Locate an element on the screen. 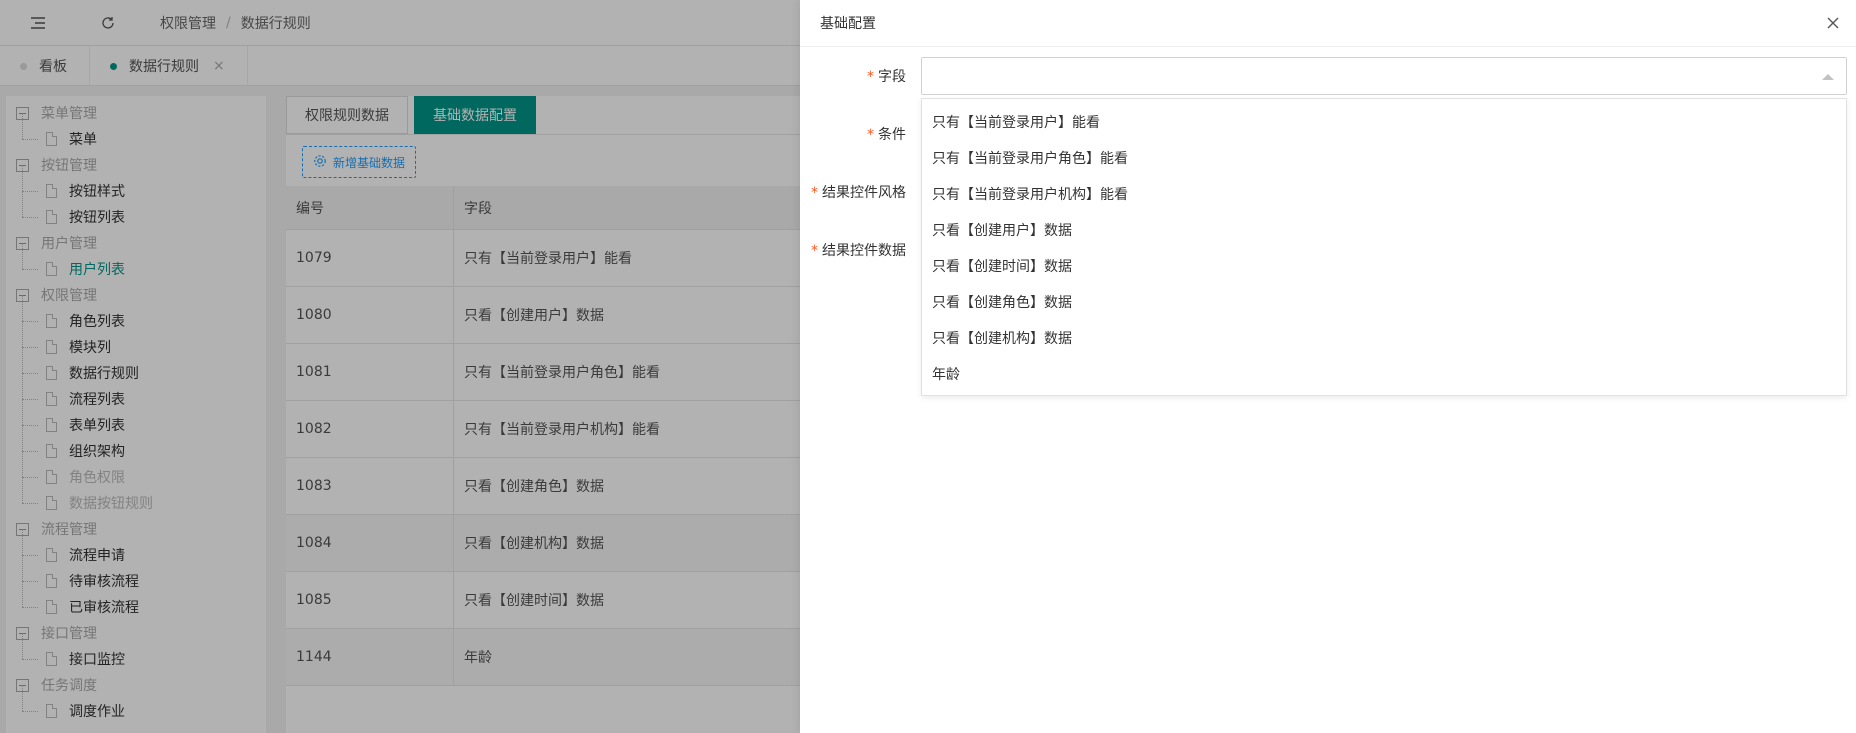  dropdown-option: 只有【当前登录用户机构】能看 is located at coordinates (1384, 194).